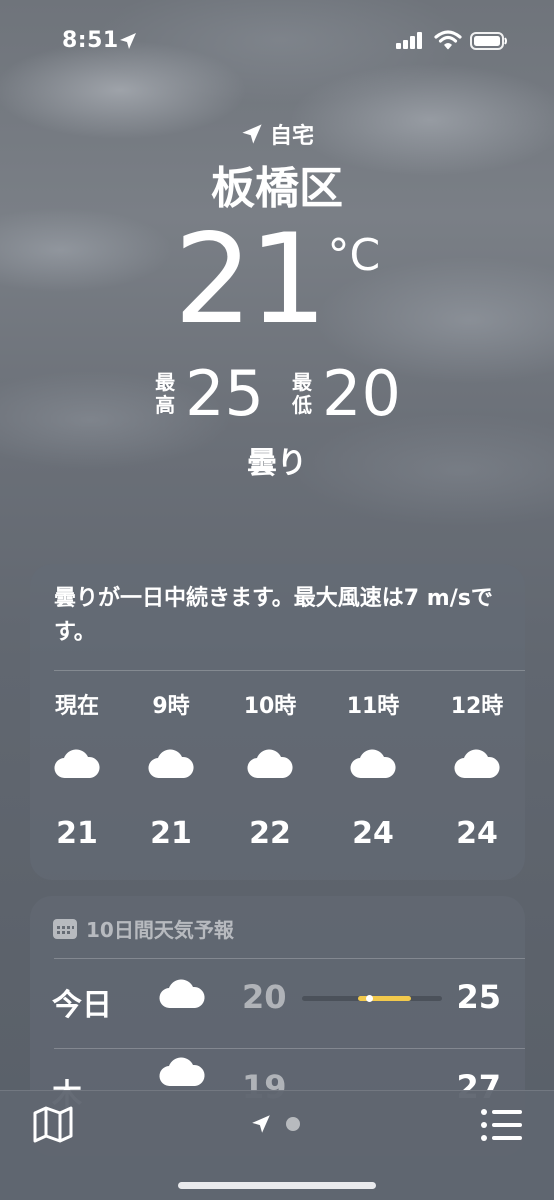 The width and height of the screenshot is (554, 1200). What do you see at coordinates (372, 998) in the screenshot?
I see `temperature-range-bar` at bounding box center [372, 998].